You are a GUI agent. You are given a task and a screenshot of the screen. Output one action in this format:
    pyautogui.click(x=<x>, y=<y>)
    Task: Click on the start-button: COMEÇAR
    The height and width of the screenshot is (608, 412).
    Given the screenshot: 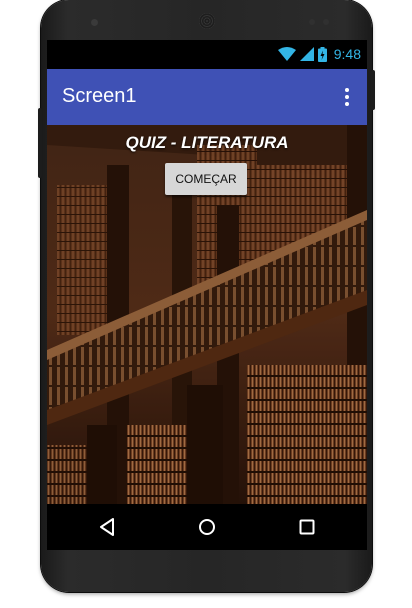 What is the action you would take?
    pyautogui.click(x=206, y=179)
    